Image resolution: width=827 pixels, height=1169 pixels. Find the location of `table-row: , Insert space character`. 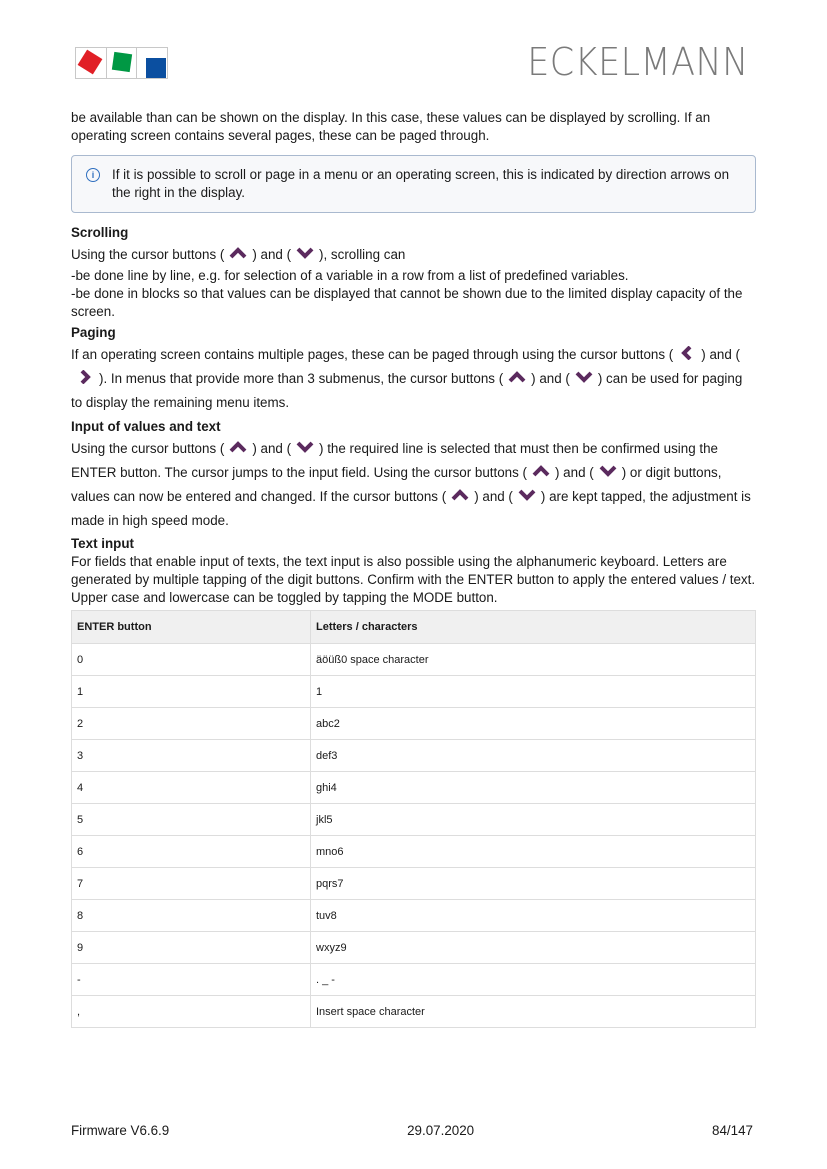

table-row: , Insert space character is located at coordinates (413, 1011).